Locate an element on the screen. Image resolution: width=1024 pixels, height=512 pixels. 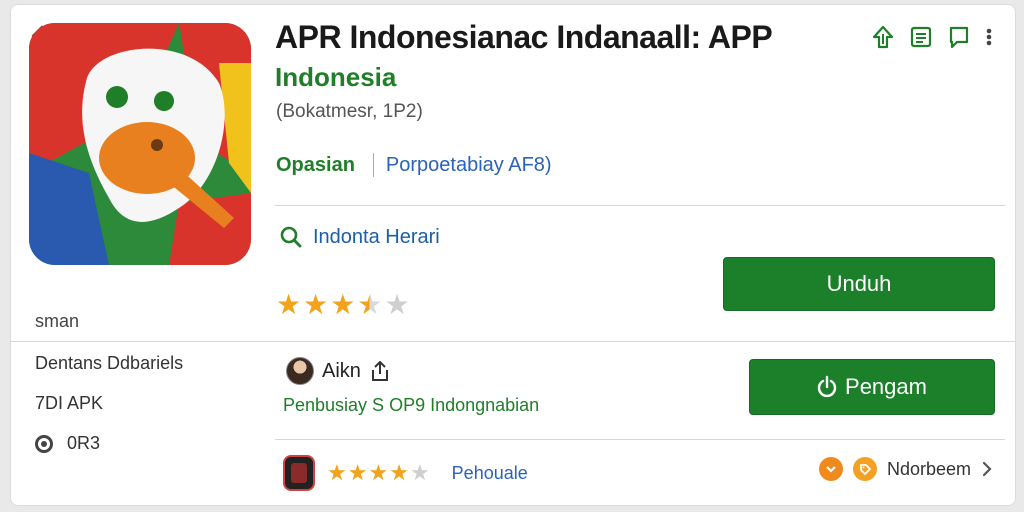
power-icon is located at coordinates (827, 386).